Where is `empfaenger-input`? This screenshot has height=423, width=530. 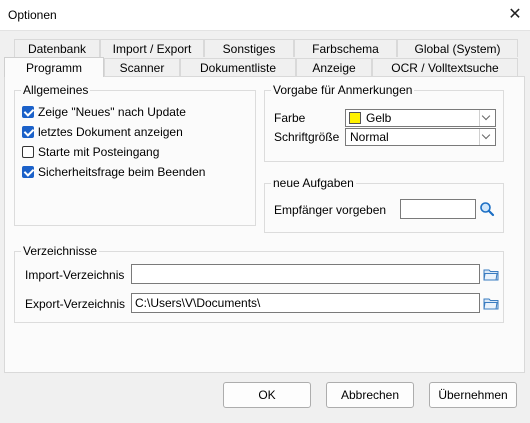 empfaenger-input is located at coordinates (438, 209).